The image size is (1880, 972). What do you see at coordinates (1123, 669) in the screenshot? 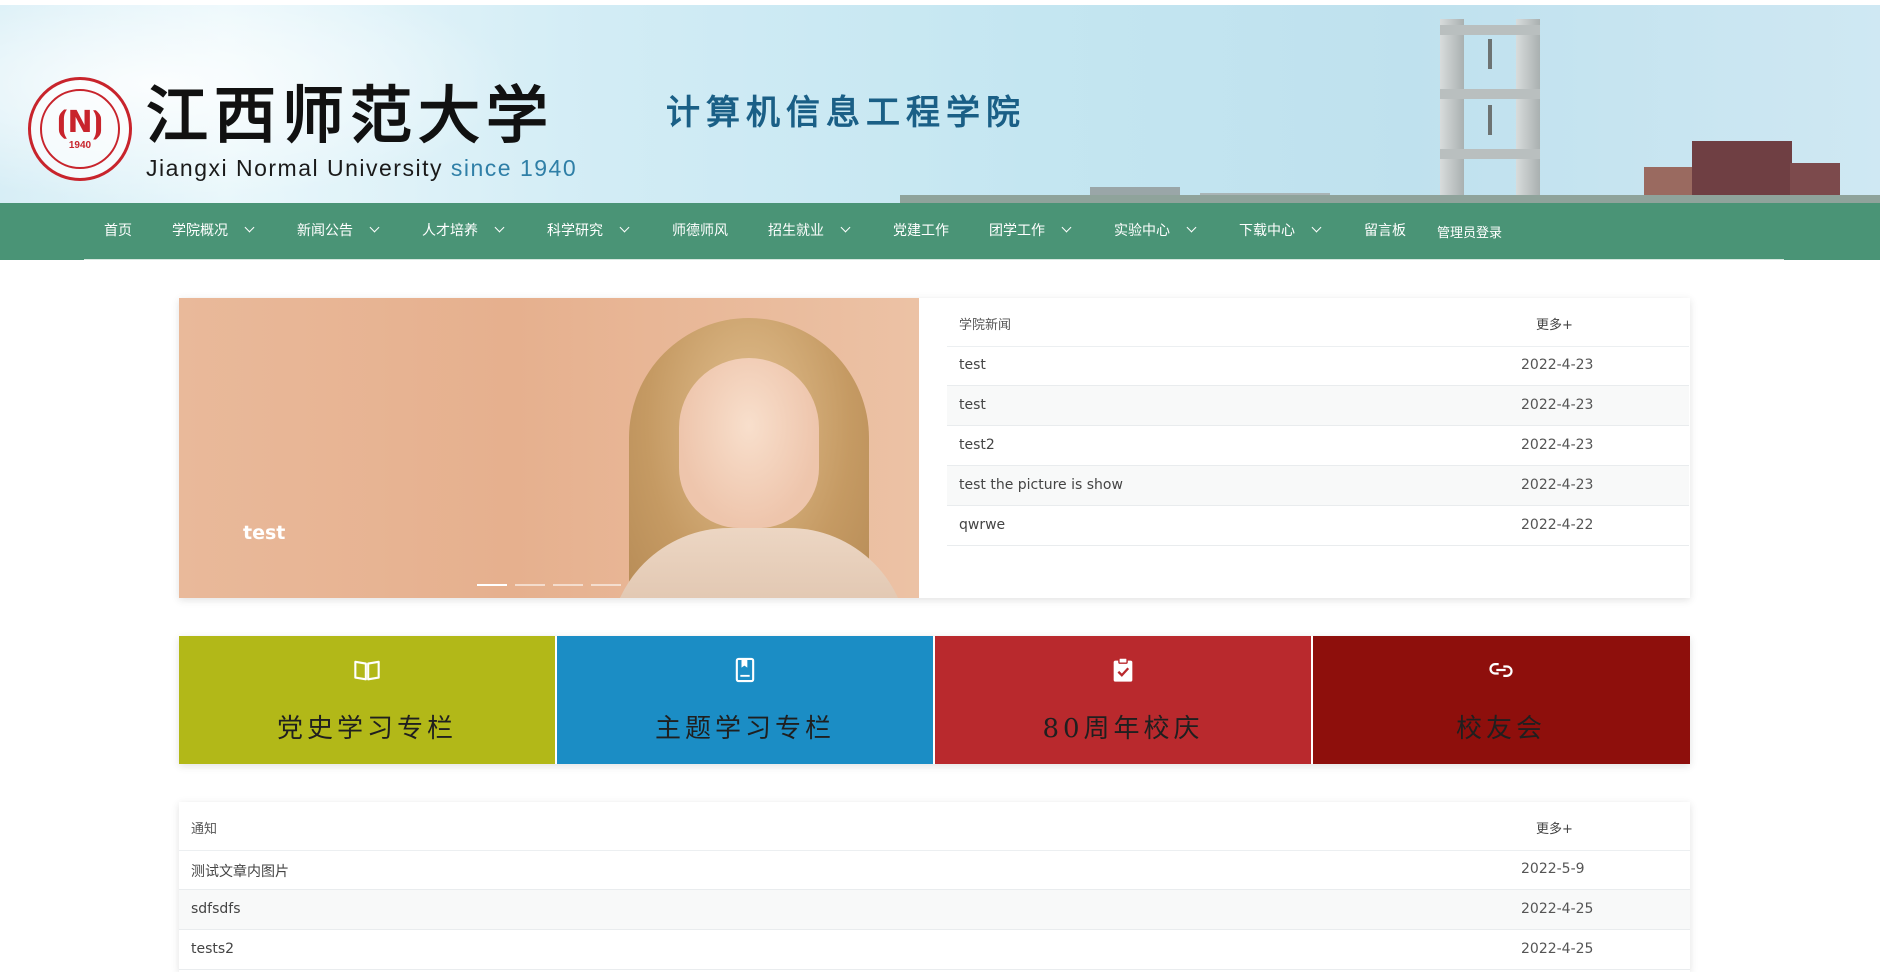
I see `clipboard-check-icon` at bounding box center [1123, 669].